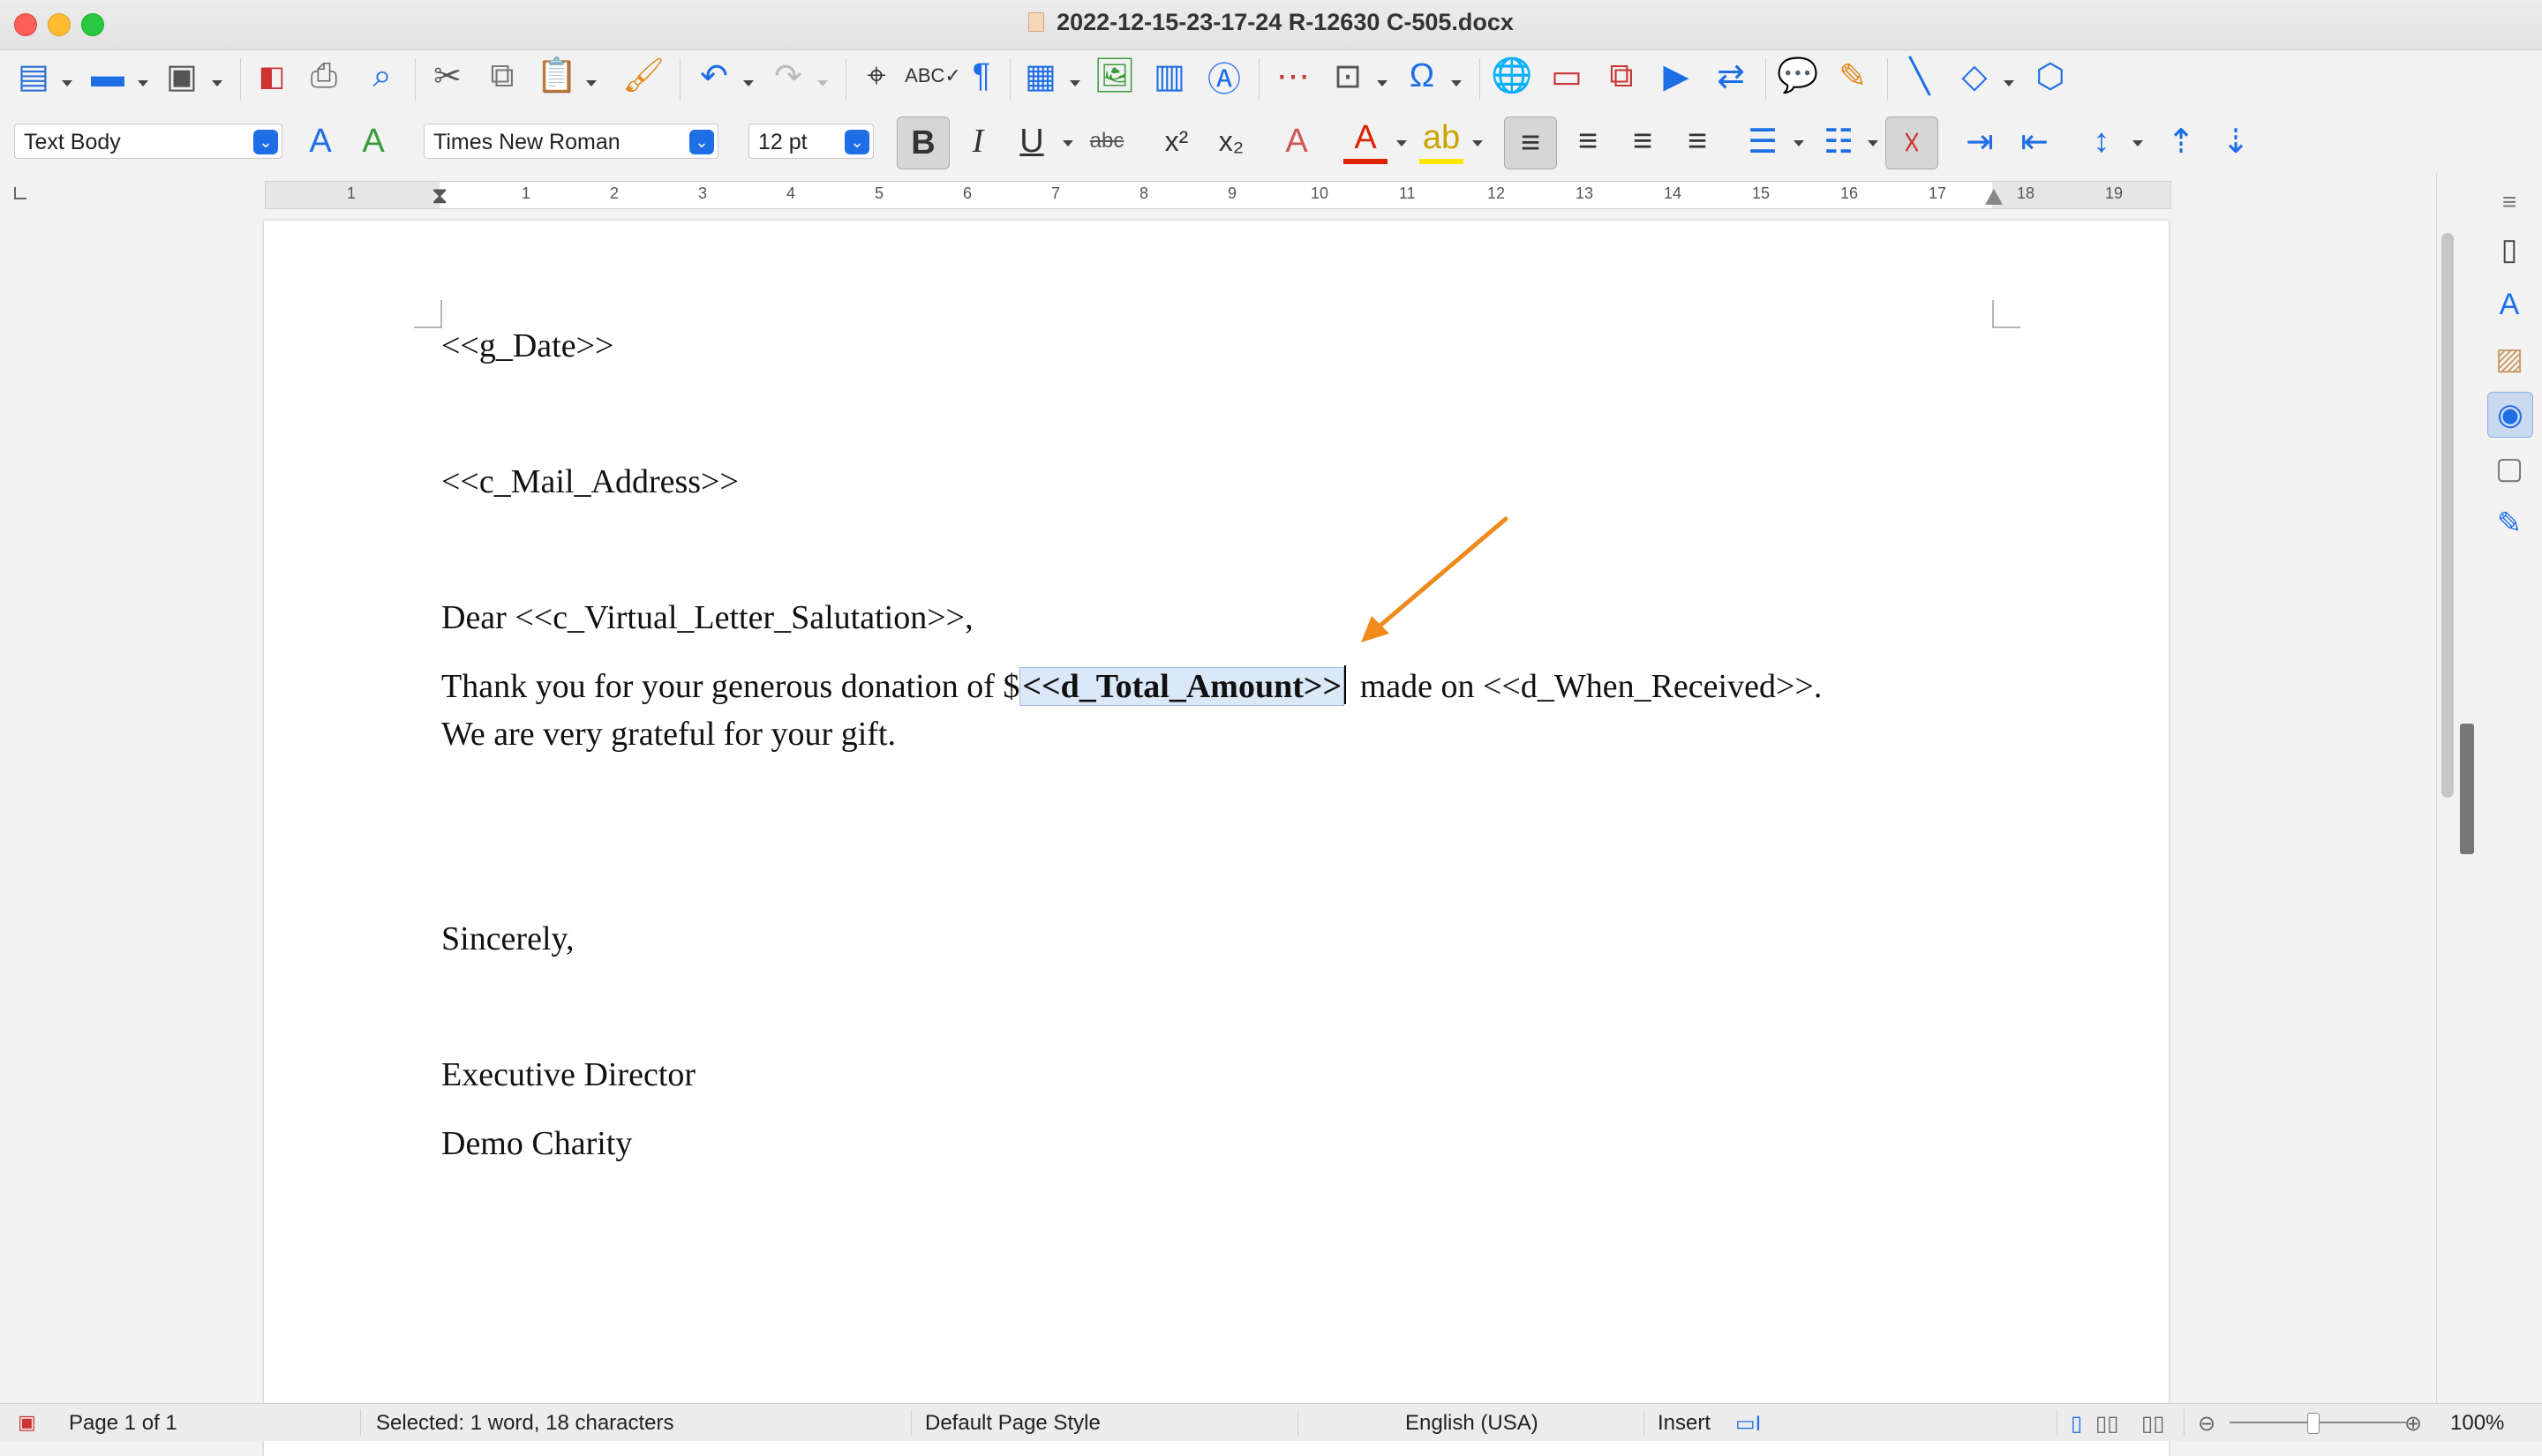 The width and height of the screenshot is (2542, 1456). What do you see at coordinates (1347, 76) in the screenshot?
I see `insert-field-icon: ⊡` at bounding box center [1347, 76].